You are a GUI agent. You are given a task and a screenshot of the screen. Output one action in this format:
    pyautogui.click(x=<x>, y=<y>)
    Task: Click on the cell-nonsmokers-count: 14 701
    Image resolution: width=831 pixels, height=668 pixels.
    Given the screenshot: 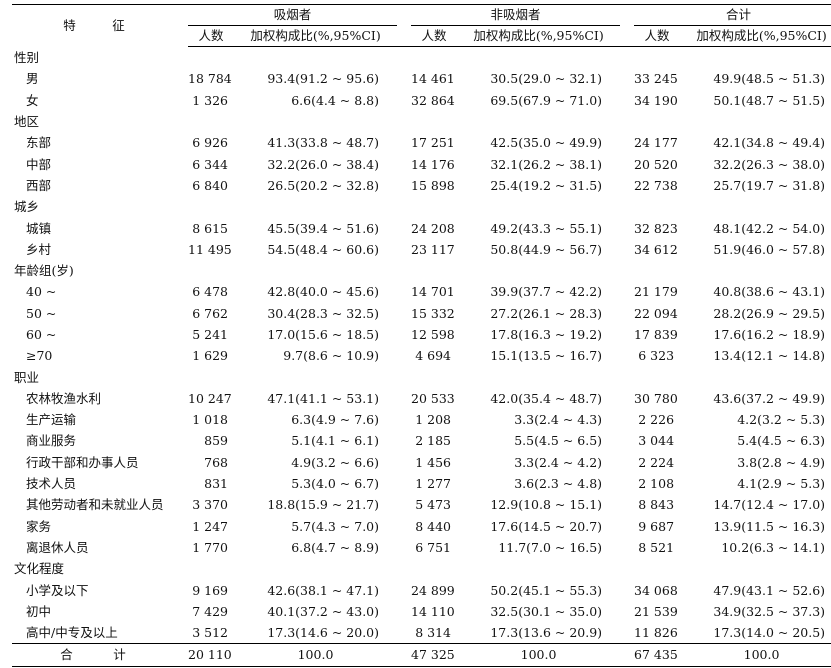 What is the action you would take?
    pyautogui.click(x=433, y=292)
    